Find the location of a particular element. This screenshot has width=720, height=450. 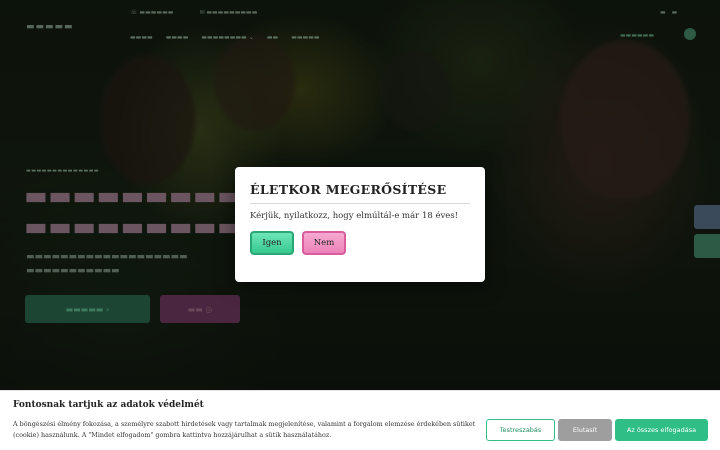

modal-divider is located at coordinates (360, 203).